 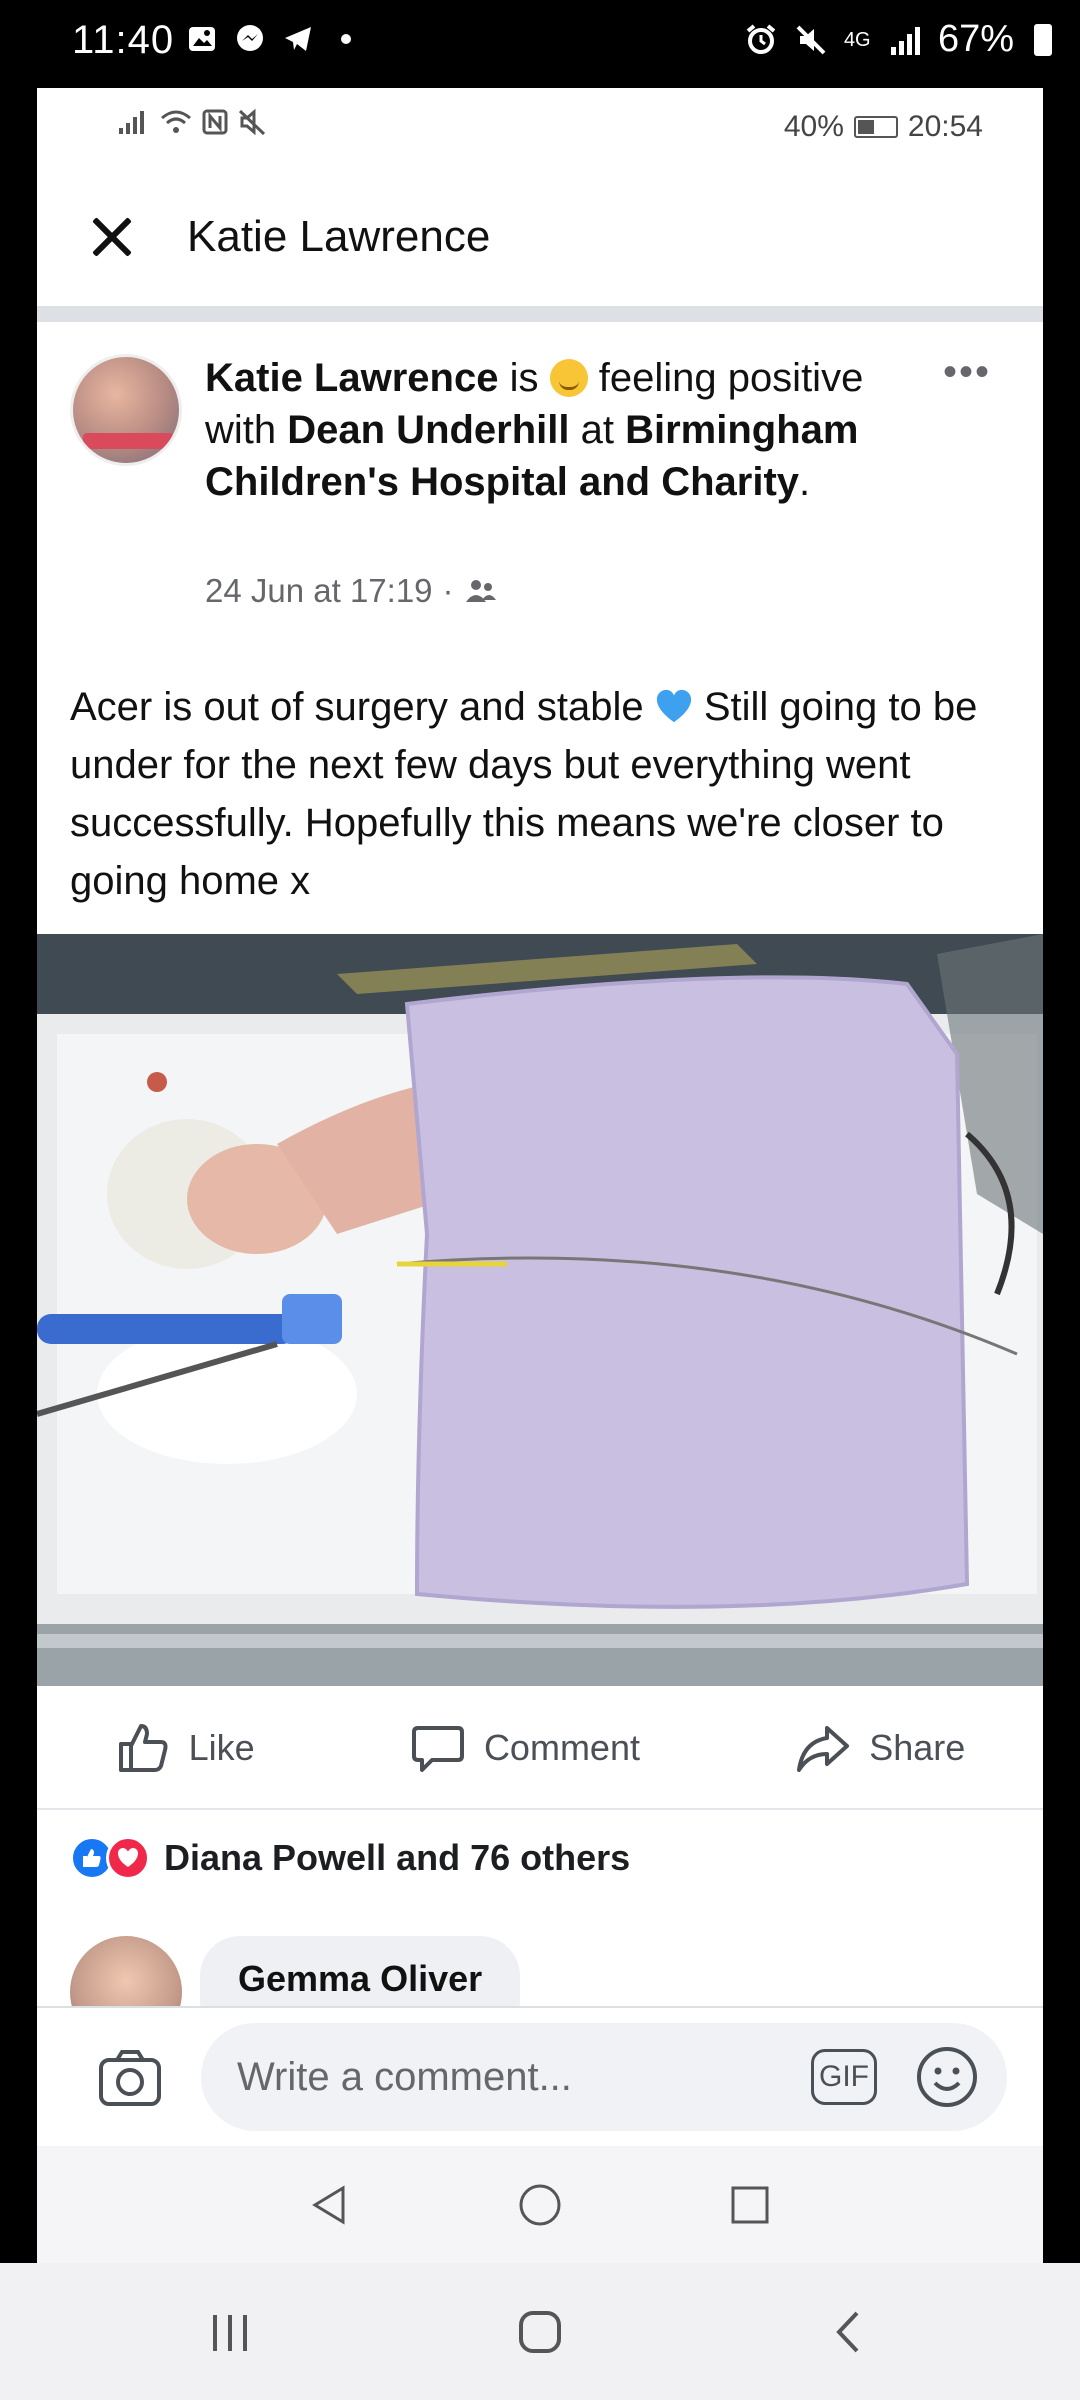 I want to click on post-actions: Like Comment Share, so click(x=540, y=1749).